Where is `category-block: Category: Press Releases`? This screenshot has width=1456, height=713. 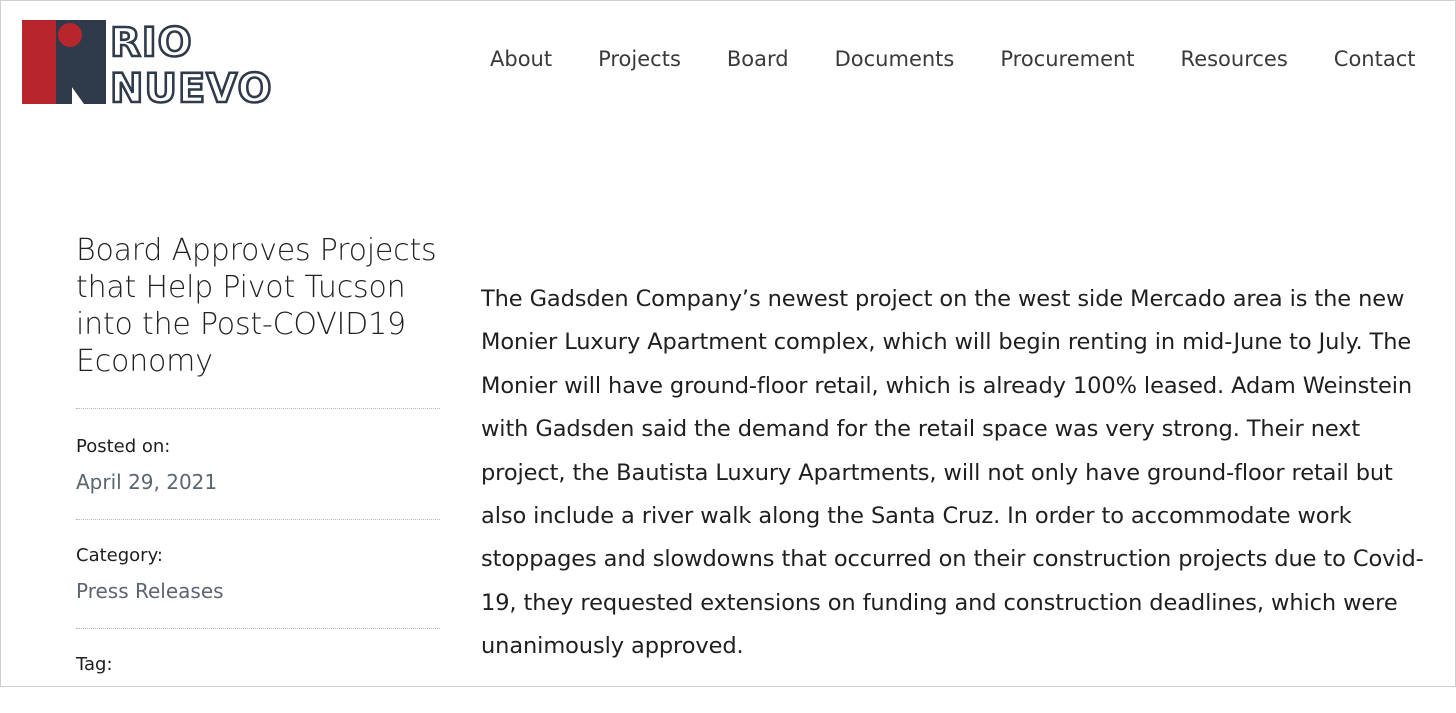
category-block: Category: Press Releases is located at coordinates (258, 574).